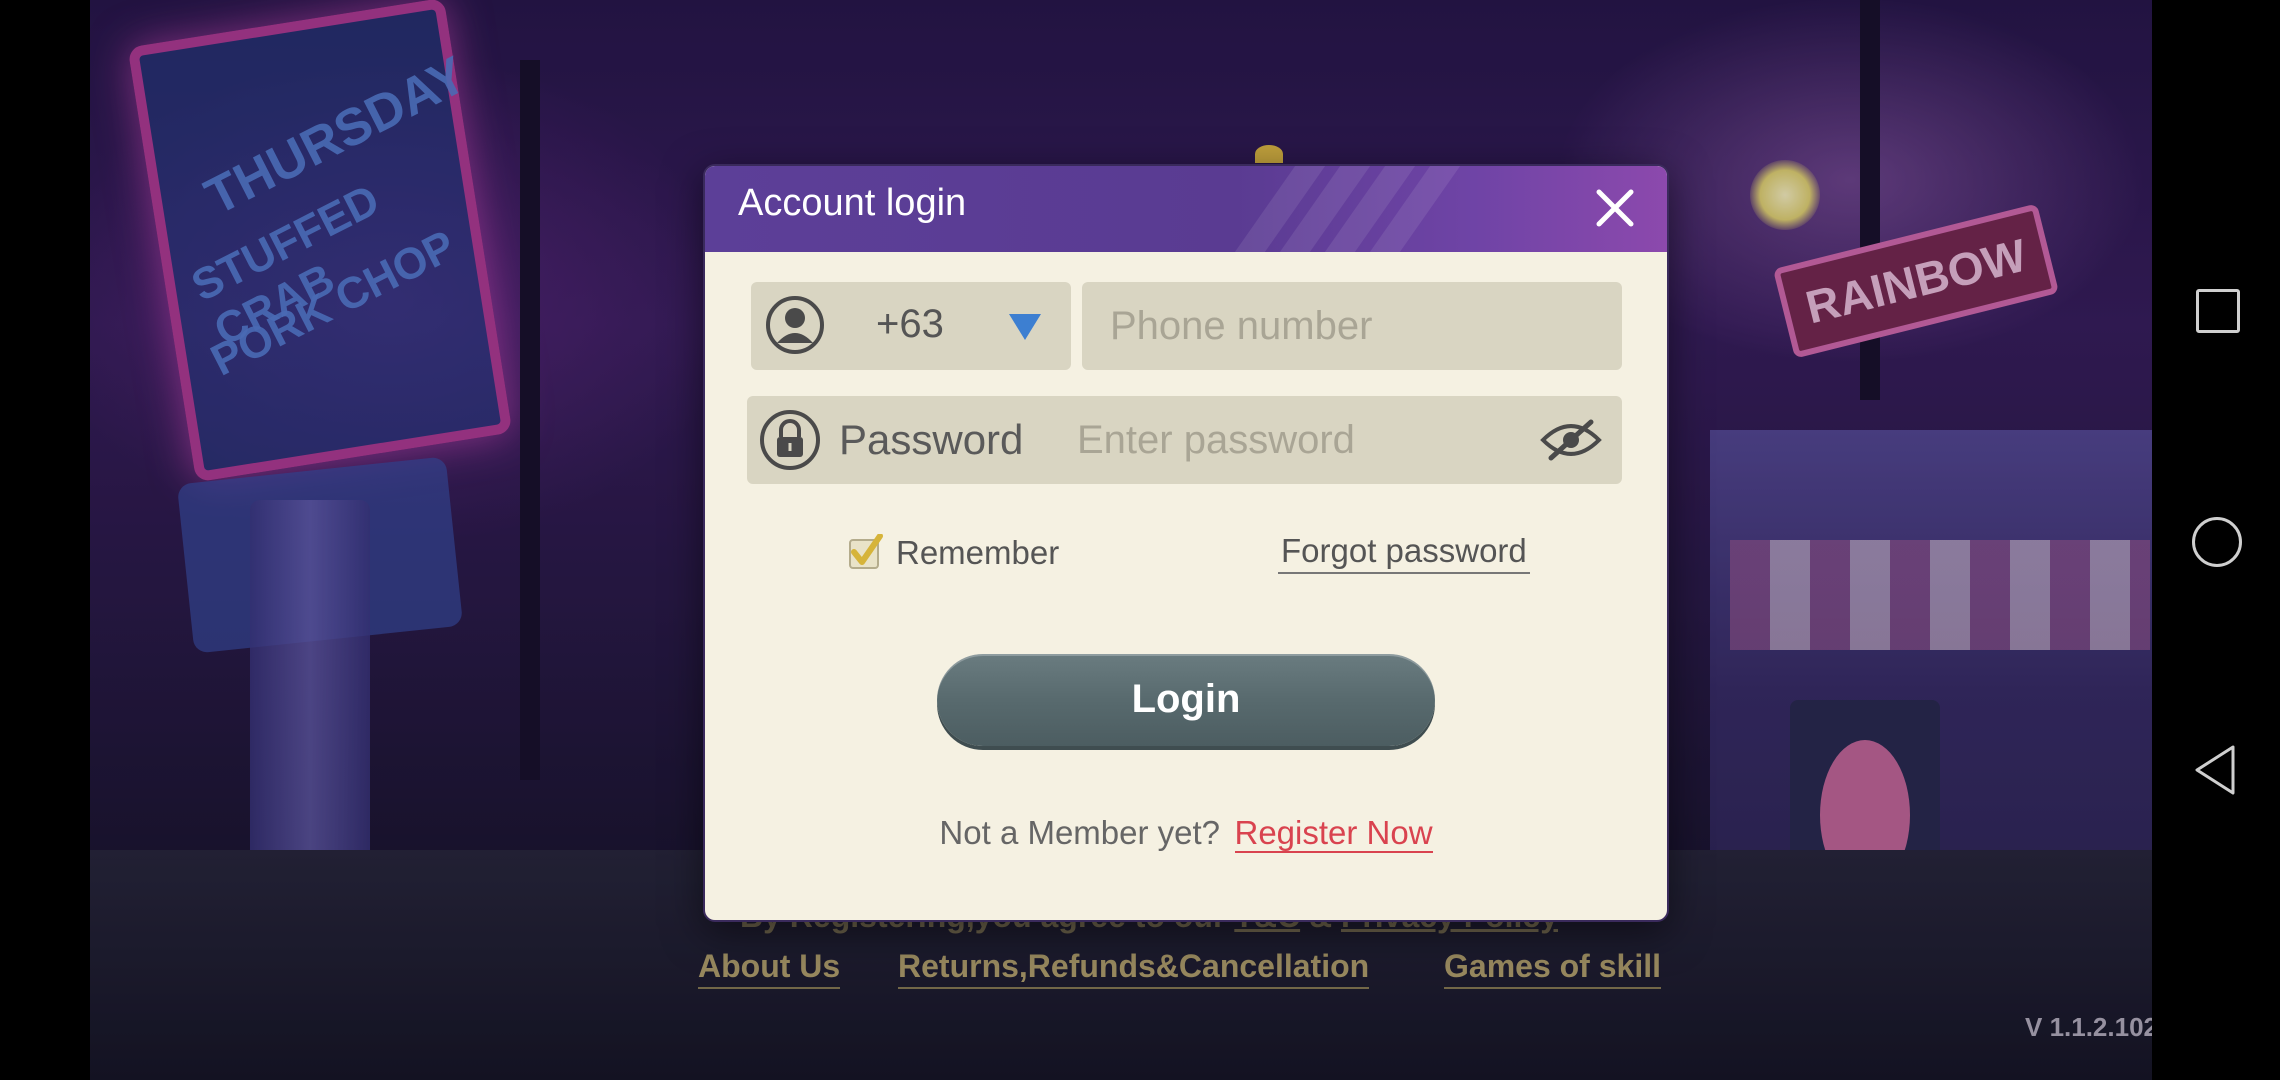 This screenshot has width=2280, height=1080. Describe the element at coordinates (2215, 770) in the screenshot. I see `back-triangle-icon` at that location.